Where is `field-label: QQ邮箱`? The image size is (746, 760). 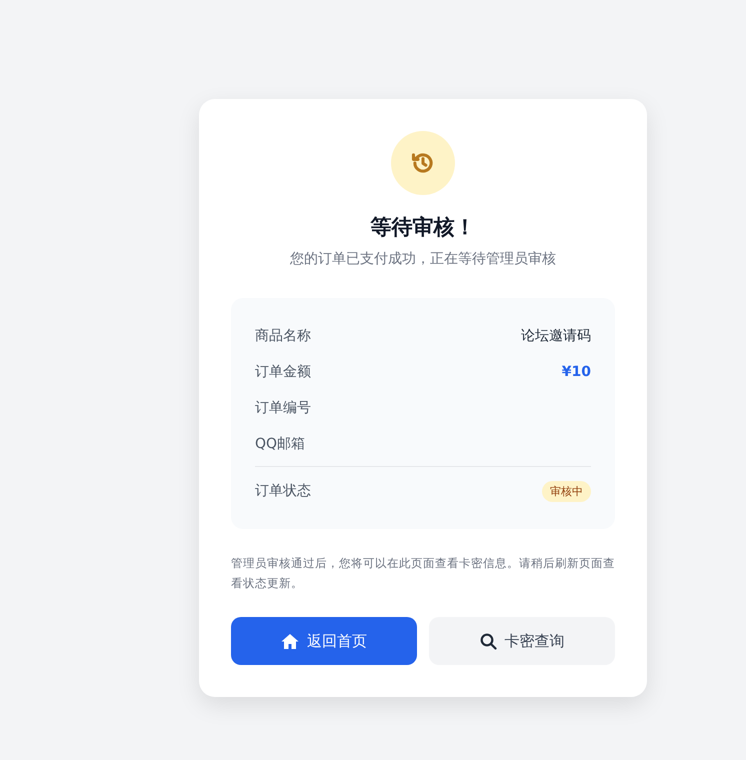 field-label: QQ邮箱 is located at coordinates (280, 444).